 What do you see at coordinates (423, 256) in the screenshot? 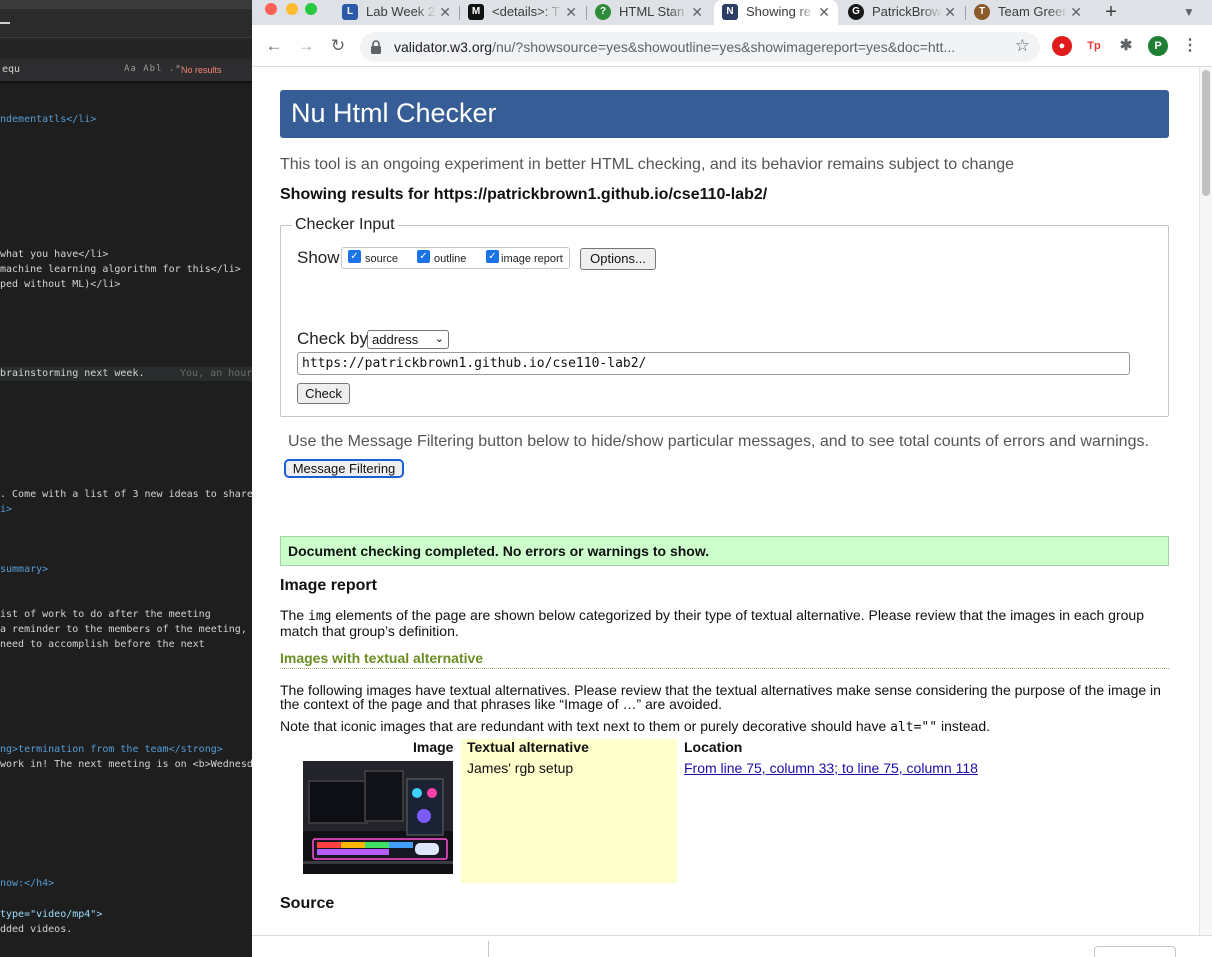
I see `outline-checkbox: ✓` at bounding box center [423, 256].